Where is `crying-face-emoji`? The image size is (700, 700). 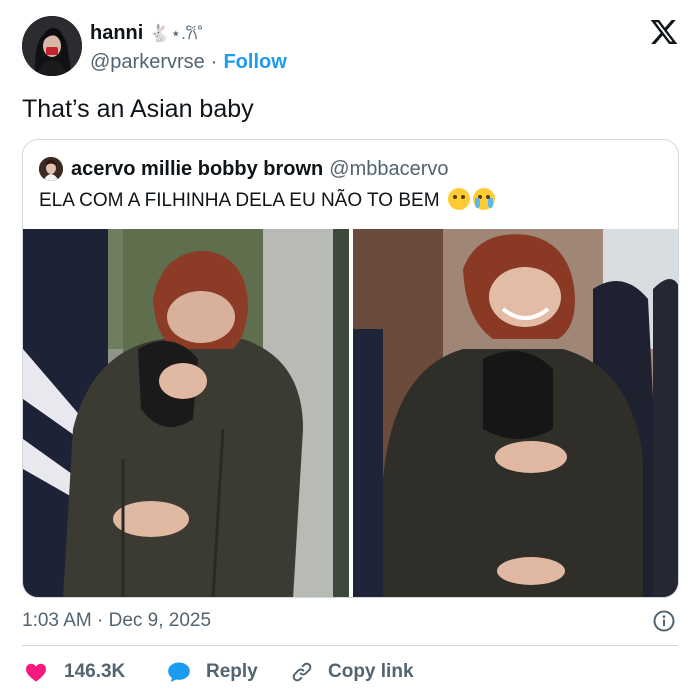
crying-face-emoji is located at coordinates (483, 199).